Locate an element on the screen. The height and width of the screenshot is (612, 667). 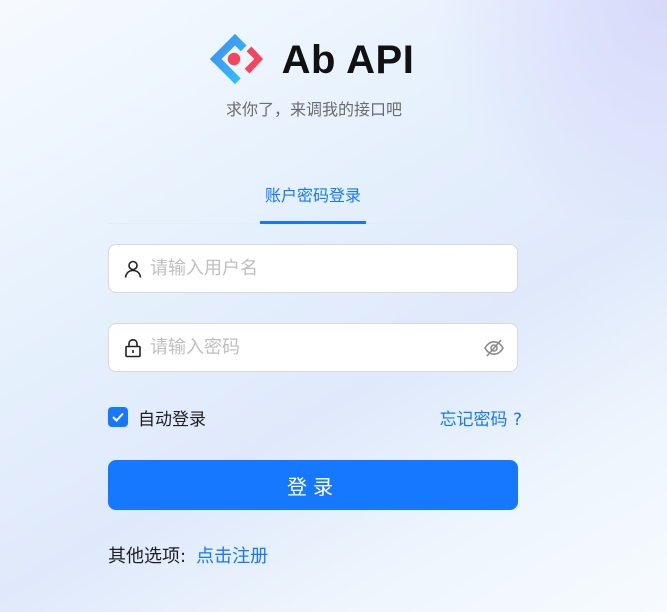
app-subtitle: 求你了，来调我的接口吧 is located at coordinates (313, 109).